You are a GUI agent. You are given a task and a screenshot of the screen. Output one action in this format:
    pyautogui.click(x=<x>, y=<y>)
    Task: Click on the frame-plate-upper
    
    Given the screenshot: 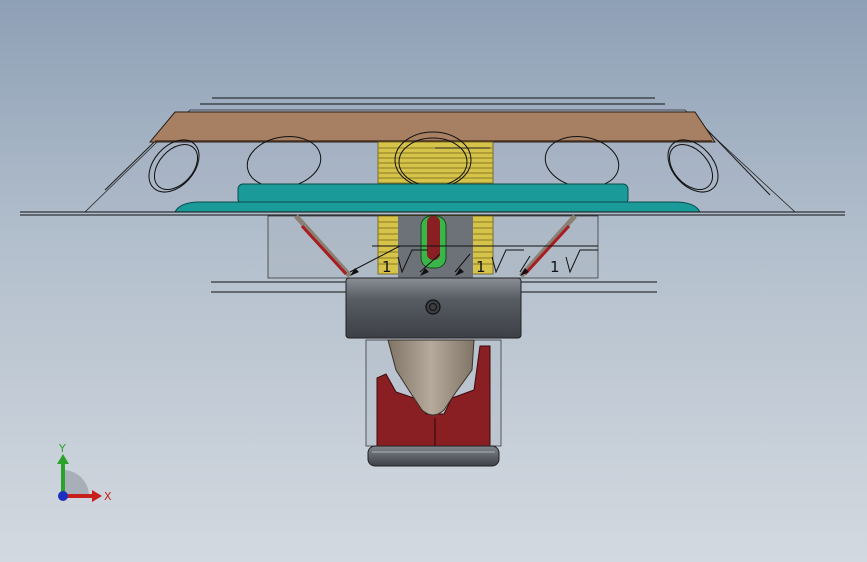 What is the action you would take?
    pyautogui.click(x=433, y=194)
    